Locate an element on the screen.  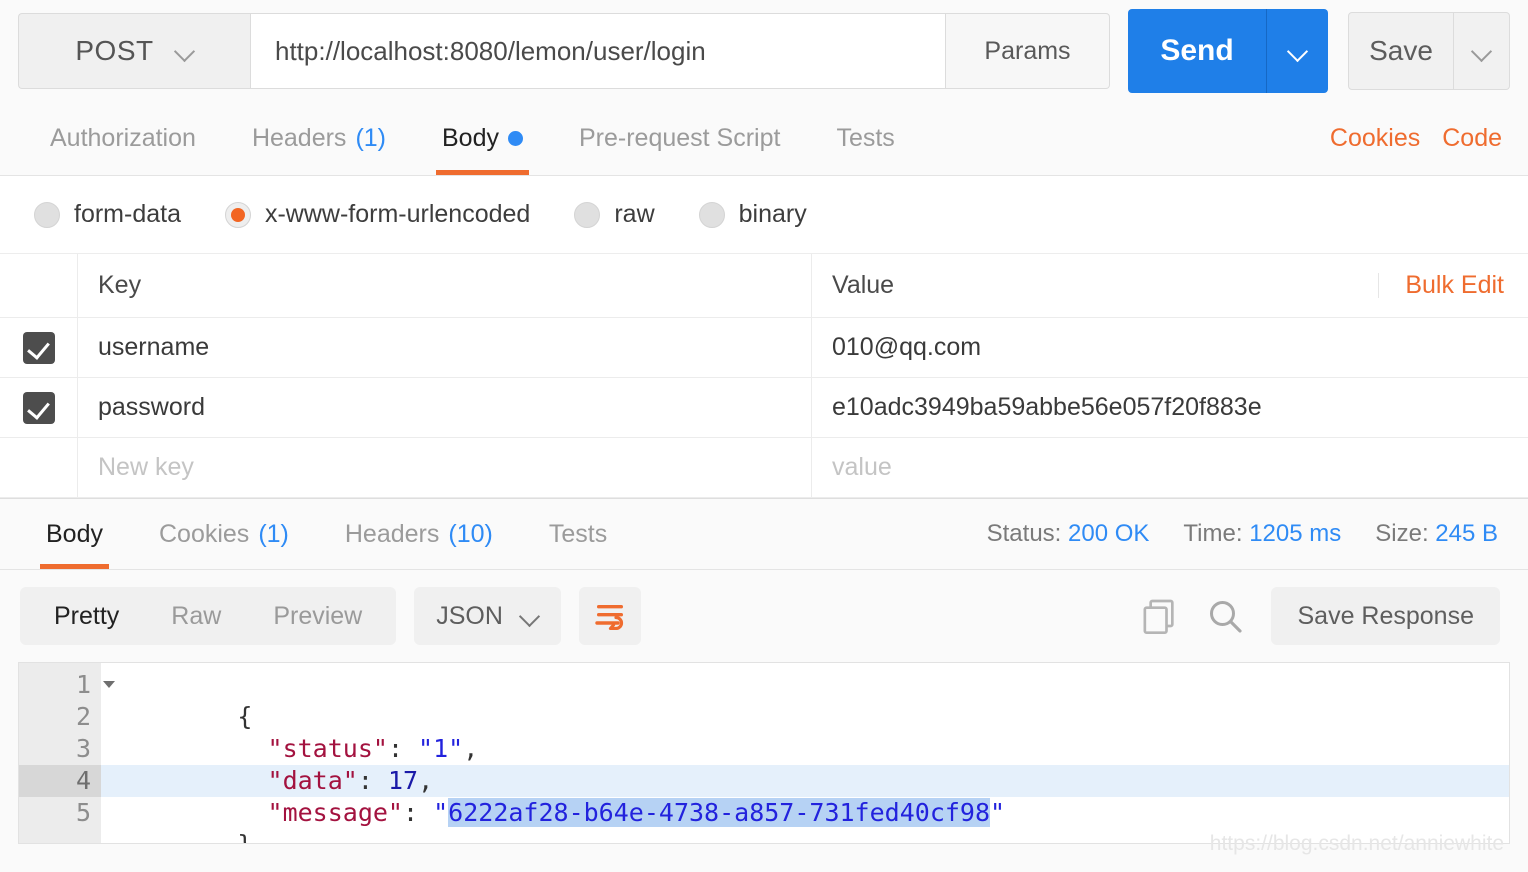
http-method-selector: POST is located at coordinates (134, 51).